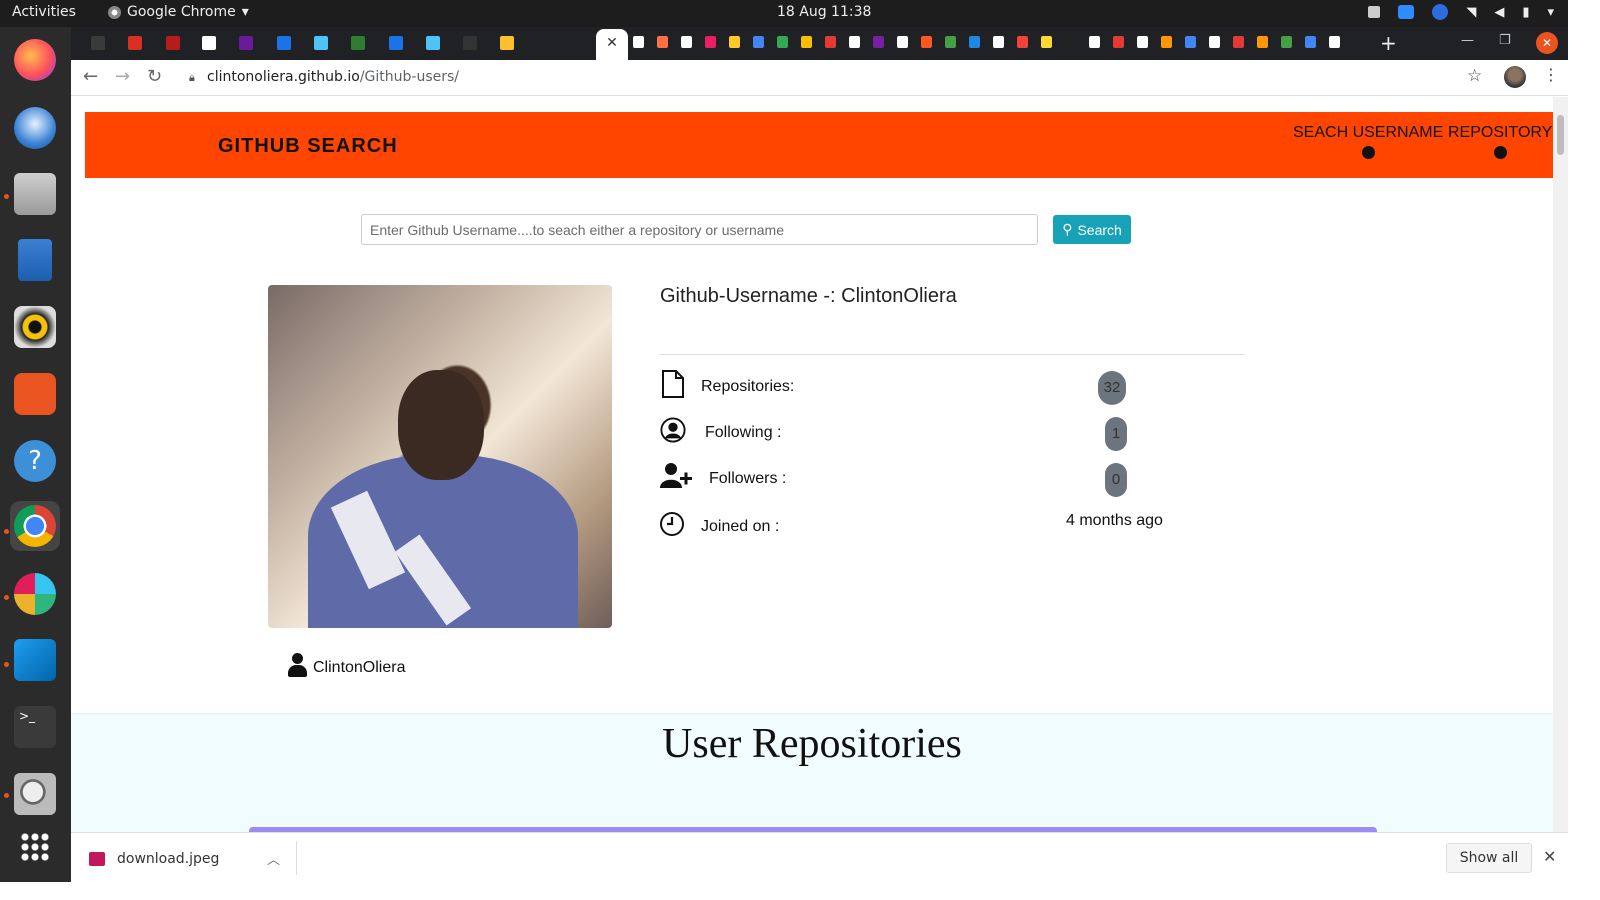 This screenshot has width=1600, height=900. What do you see at coordinates (836, 77) in the screenshot?
I see `address-bar: 🔒︎ clintonoliera.github.io/Github-users/` at bounding box center [836, 77].